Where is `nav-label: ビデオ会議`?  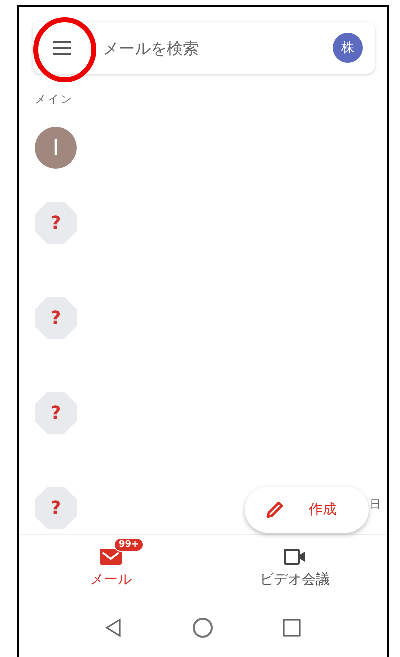
nav-label: ビデオ会議 is located at coordinates (295, 579).